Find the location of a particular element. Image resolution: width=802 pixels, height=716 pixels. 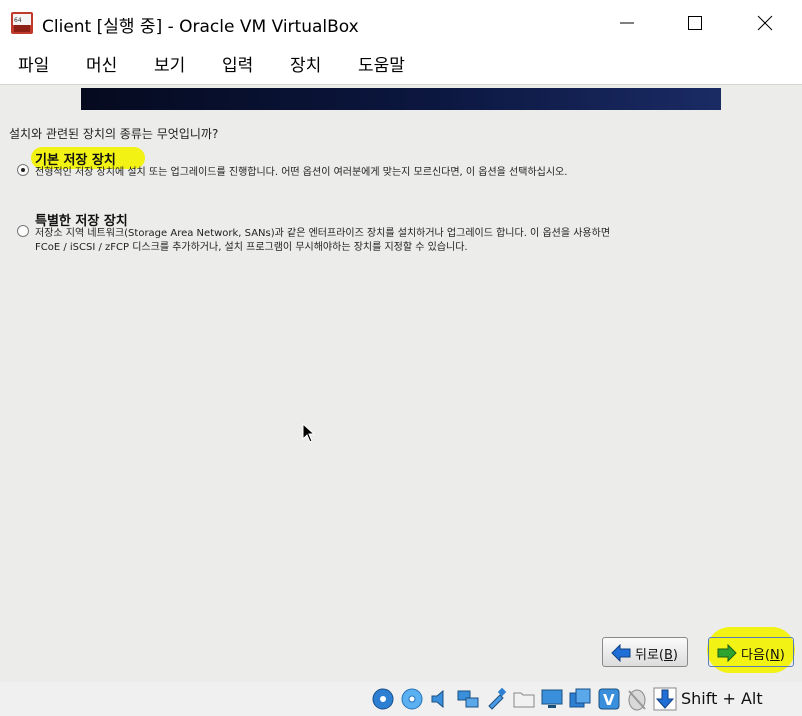

audio-icon is located at coordinates (440, 699).